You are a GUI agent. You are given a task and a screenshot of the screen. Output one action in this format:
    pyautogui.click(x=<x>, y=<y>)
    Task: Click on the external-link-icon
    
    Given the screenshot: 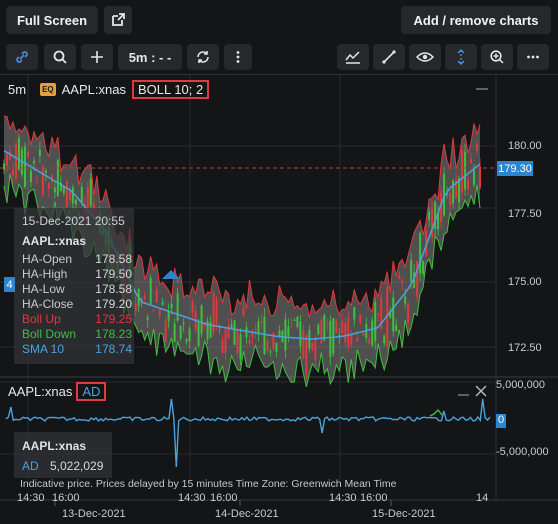 What is the action you would take?
    pyautogui.click(x=118, y=19)
    